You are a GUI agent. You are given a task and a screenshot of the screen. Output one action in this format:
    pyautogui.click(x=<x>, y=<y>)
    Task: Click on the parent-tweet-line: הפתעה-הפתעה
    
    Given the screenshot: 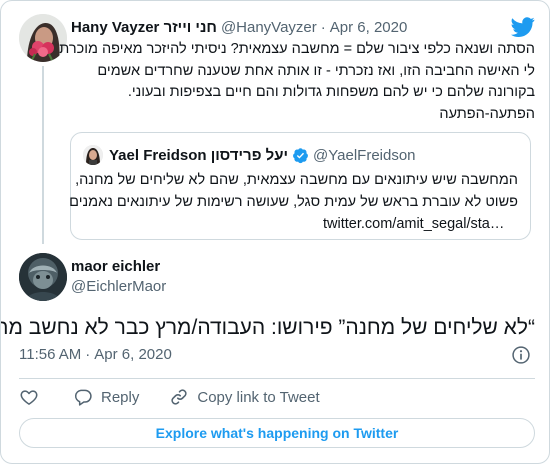 What is the action you would take?
    pyautogui.click(x=487, y=113)
    